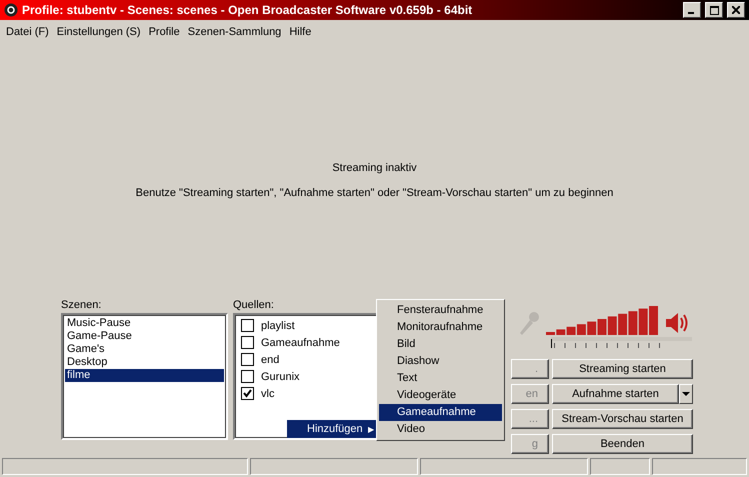  I want to click on source-name: Gameaufnahme, so click(300, 342).